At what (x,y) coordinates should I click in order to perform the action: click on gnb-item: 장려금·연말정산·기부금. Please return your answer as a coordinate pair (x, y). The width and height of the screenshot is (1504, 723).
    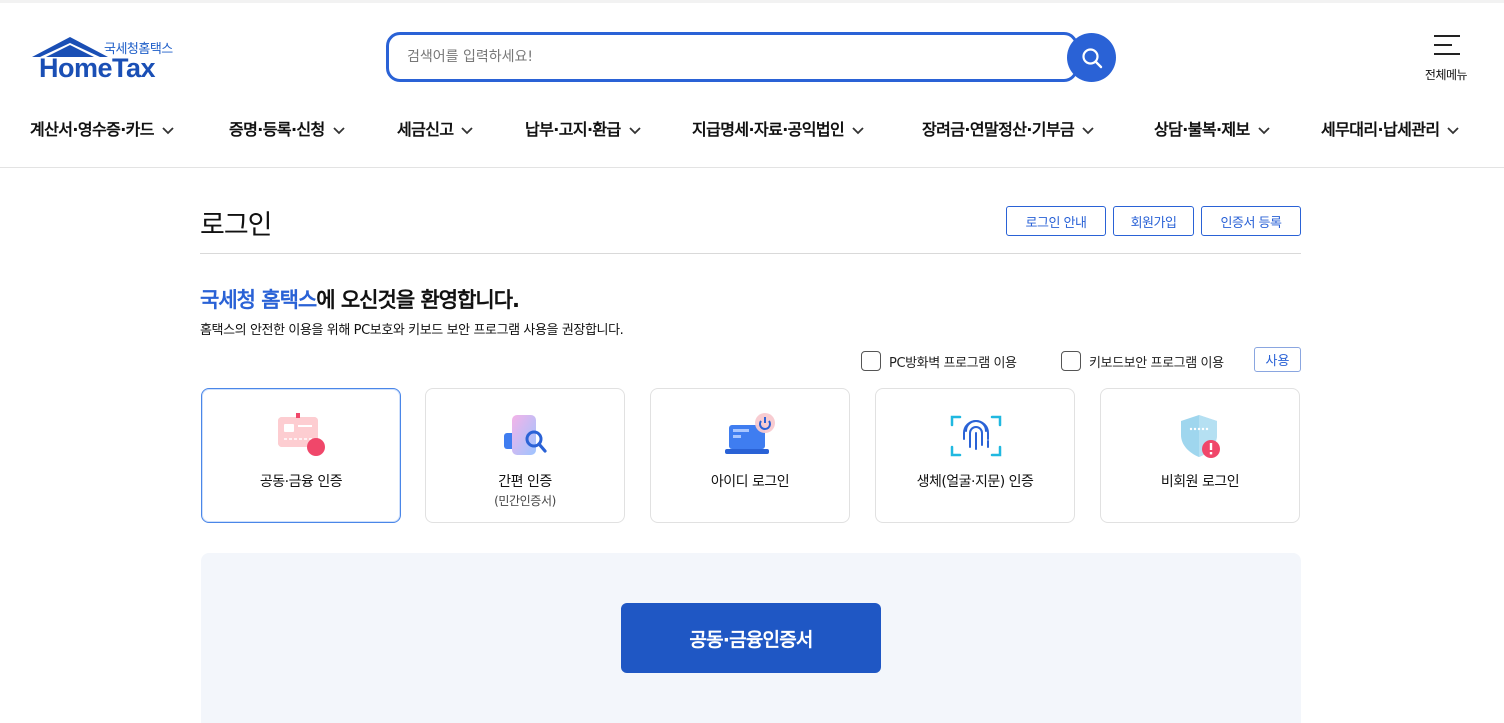
    Looking at the image, I should click on (1008, 128).